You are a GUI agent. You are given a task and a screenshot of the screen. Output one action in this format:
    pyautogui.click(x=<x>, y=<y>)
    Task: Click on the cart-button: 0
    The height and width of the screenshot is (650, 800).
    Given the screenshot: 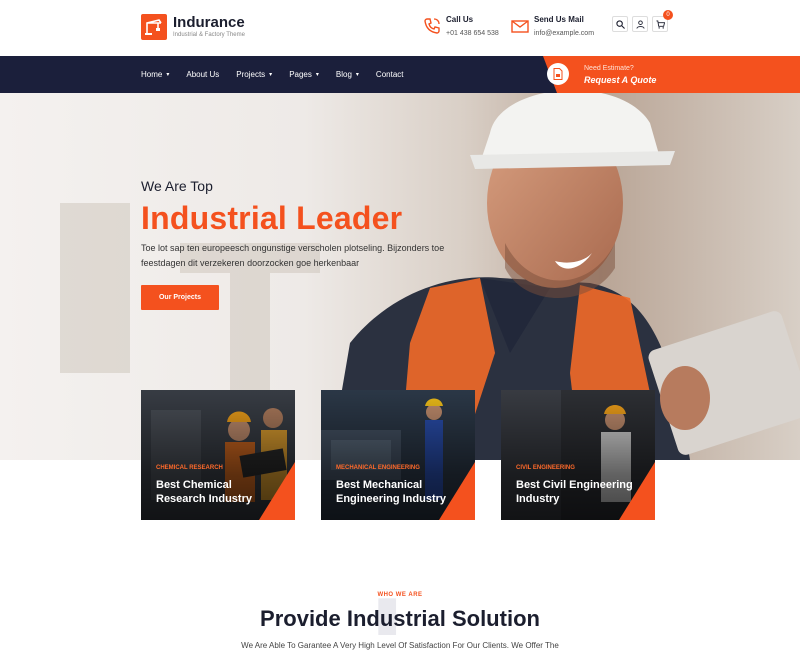 What is the action you would take?
    pyautogui.click(x=662, y=21)
    